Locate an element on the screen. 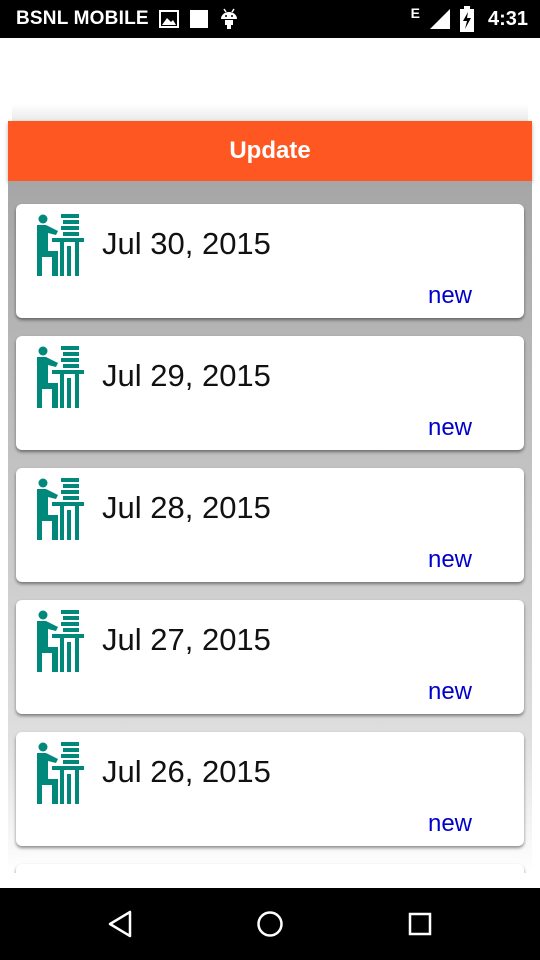 The height and width of the screenshot is (960, 540). clock: 4:31 is located at coordinates (507, 18).